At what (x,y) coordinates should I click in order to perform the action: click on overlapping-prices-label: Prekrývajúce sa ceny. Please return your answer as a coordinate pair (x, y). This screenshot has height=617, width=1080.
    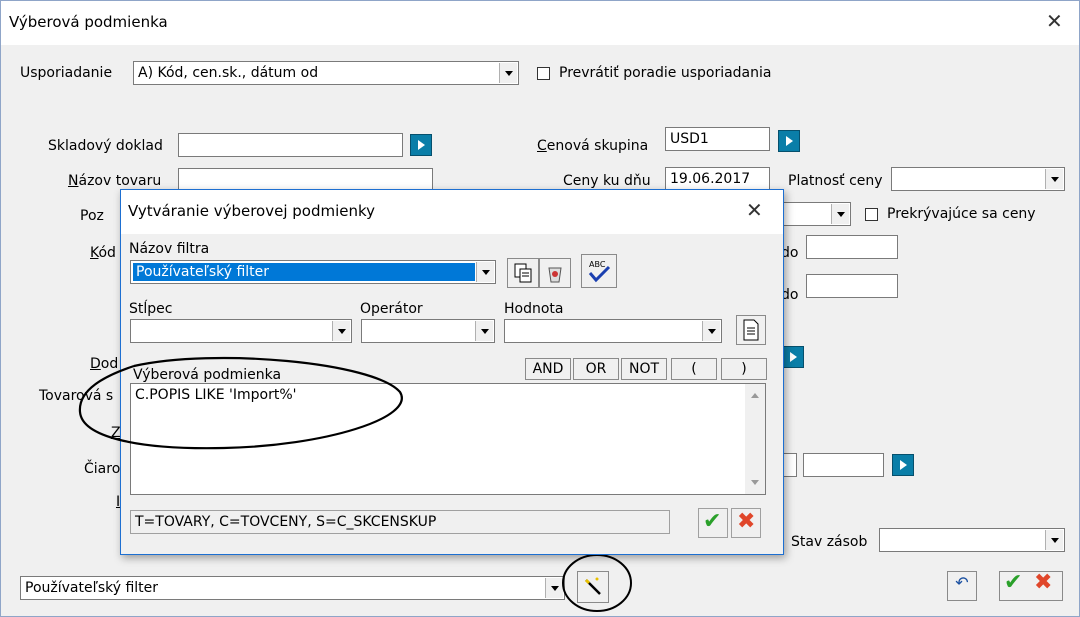
    Looking at the image, I should click on (961, 214).